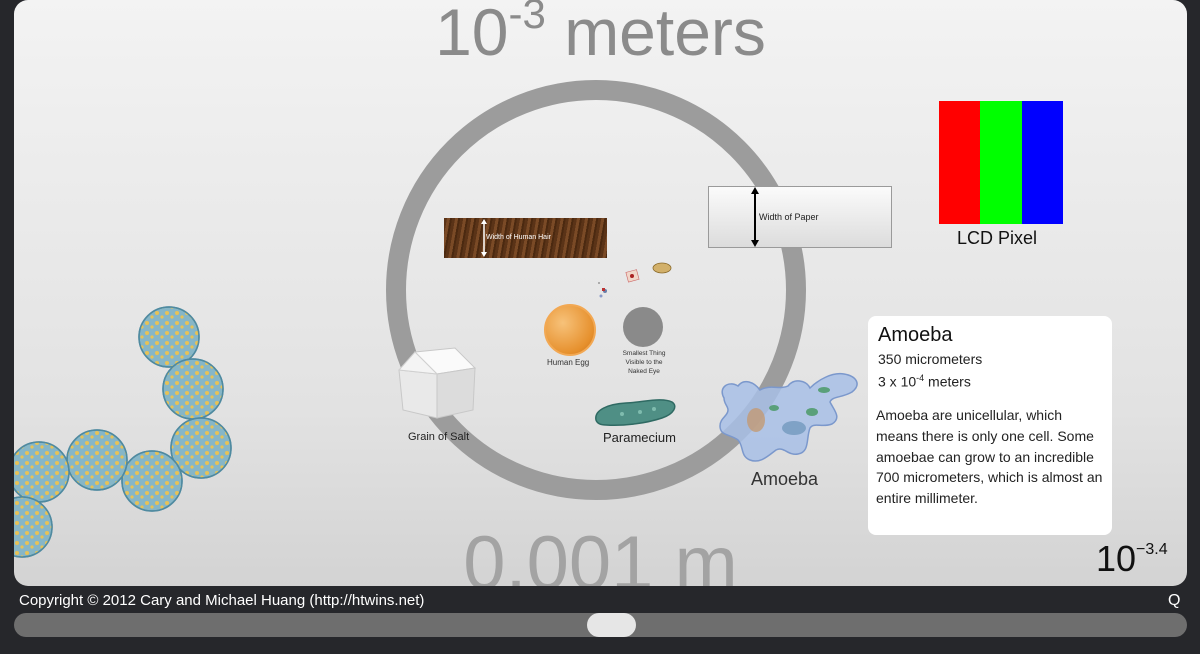 This screenshot has width=1200, height=654. Describe the element at coordinates (612, 625) in the screenshot. I see `zoom-slider-thumb` at that location.